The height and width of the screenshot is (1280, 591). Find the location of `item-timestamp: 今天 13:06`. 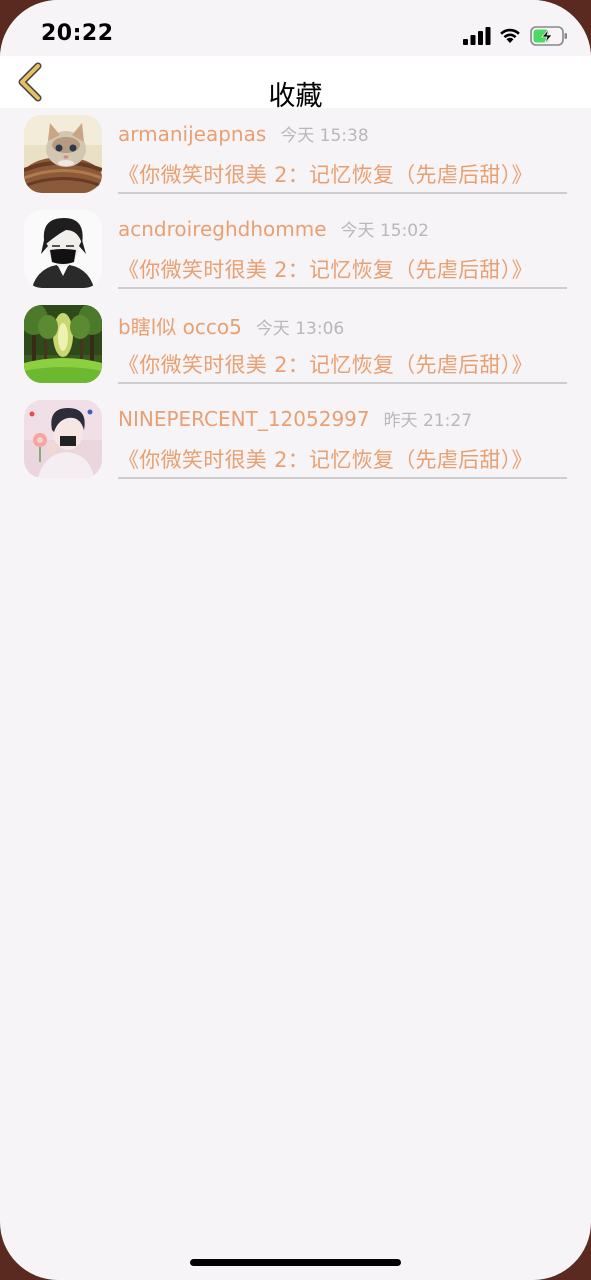

item-timestamp: 今天 13:06 is located at coordinates (300, 329).